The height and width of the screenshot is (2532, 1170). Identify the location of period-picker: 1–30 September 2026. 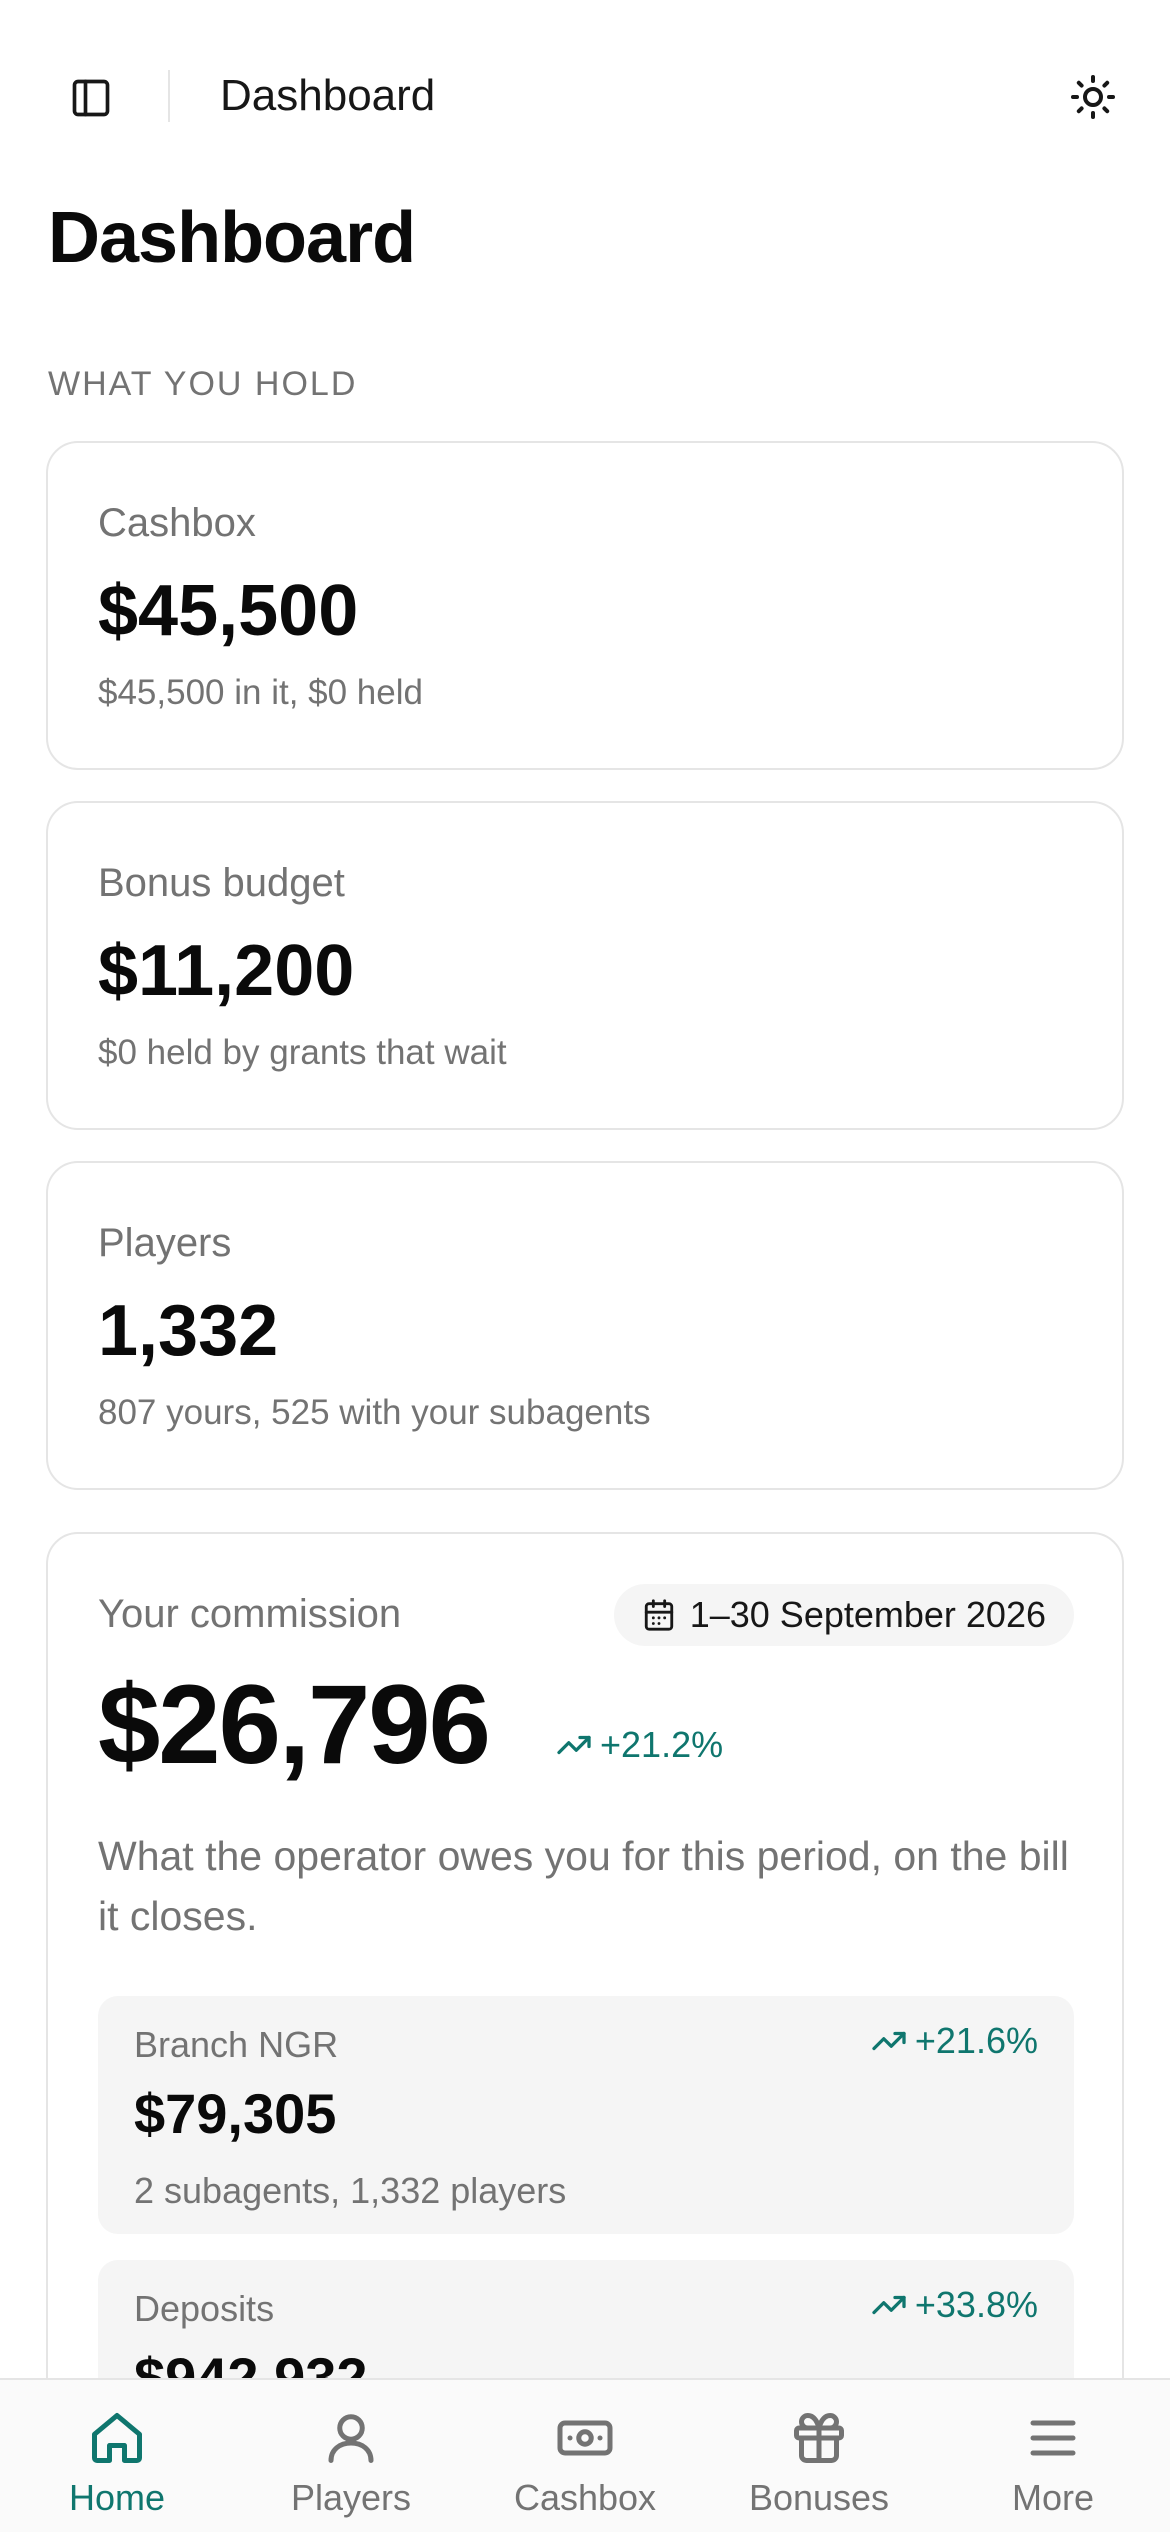
(843, 1615).